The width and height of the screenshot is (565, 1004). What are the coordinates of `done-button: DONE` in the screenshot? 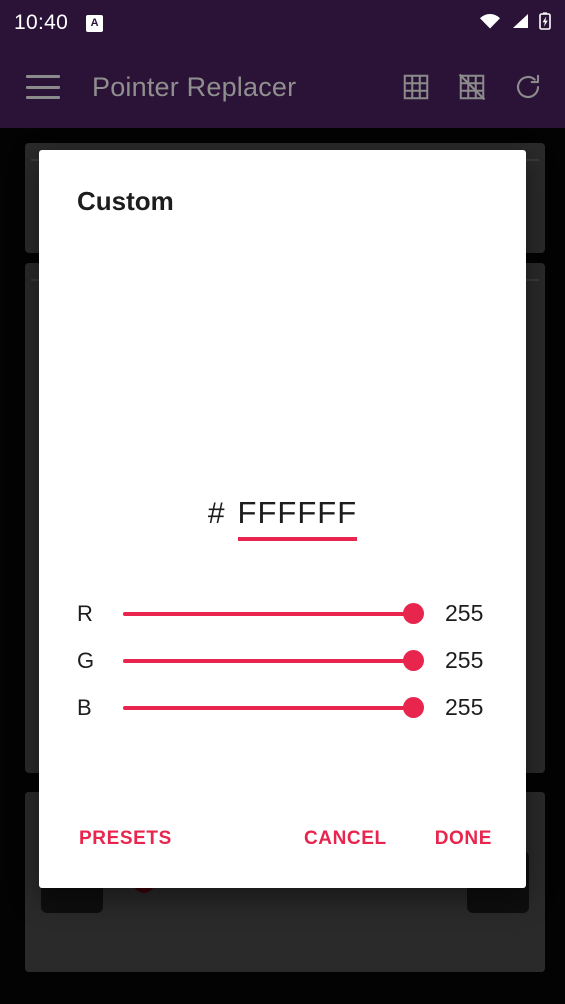 It's located at (463, 839).